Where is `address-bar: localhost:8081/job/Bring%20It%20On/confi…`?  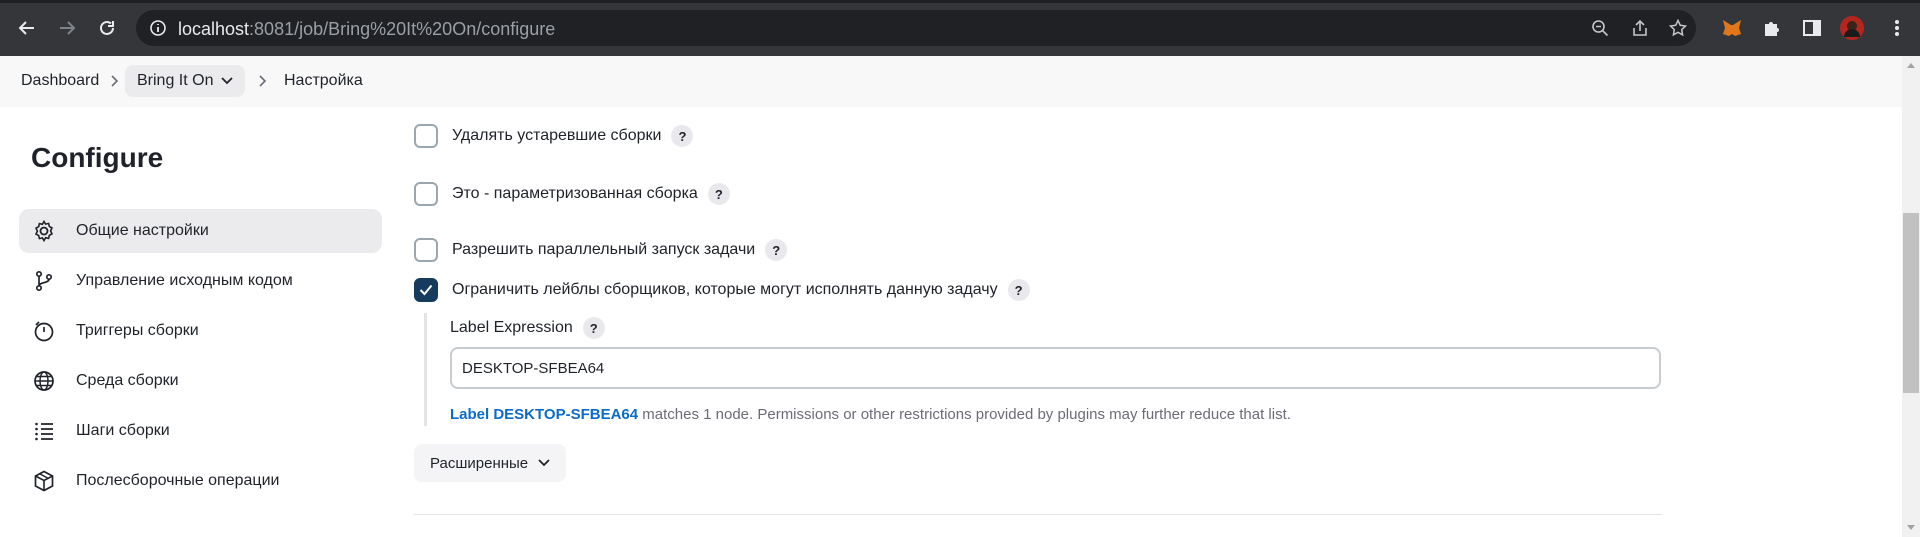 address-bar: localhost:8081/job/Bring%20It%20On/confi… is located at coordinates (916, 28).